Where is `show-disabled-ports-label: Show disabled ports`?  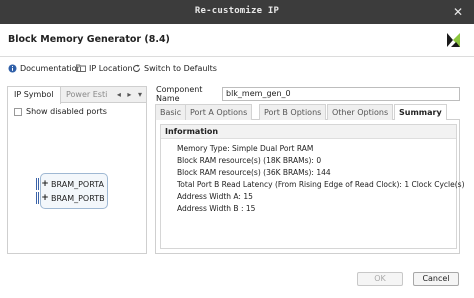 show-disabled-ports-label: Show disabled ports is located at coordinates (66, 111).